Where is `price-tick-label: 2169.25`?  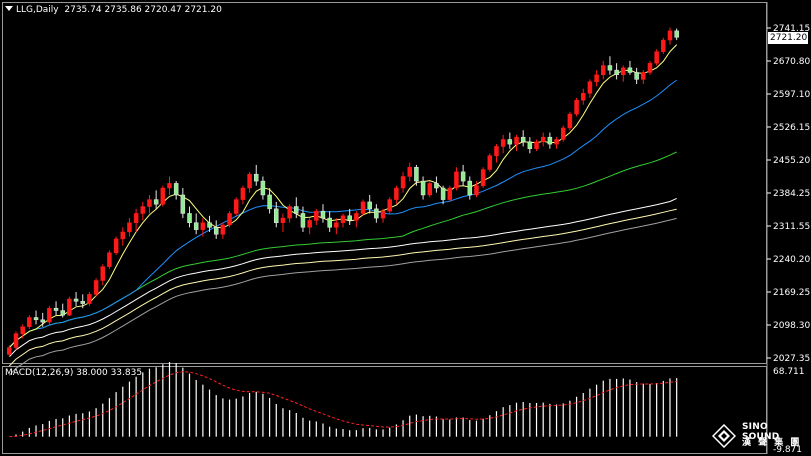 price-tick-label: 2169.25 is located at coordinates (791, 293).